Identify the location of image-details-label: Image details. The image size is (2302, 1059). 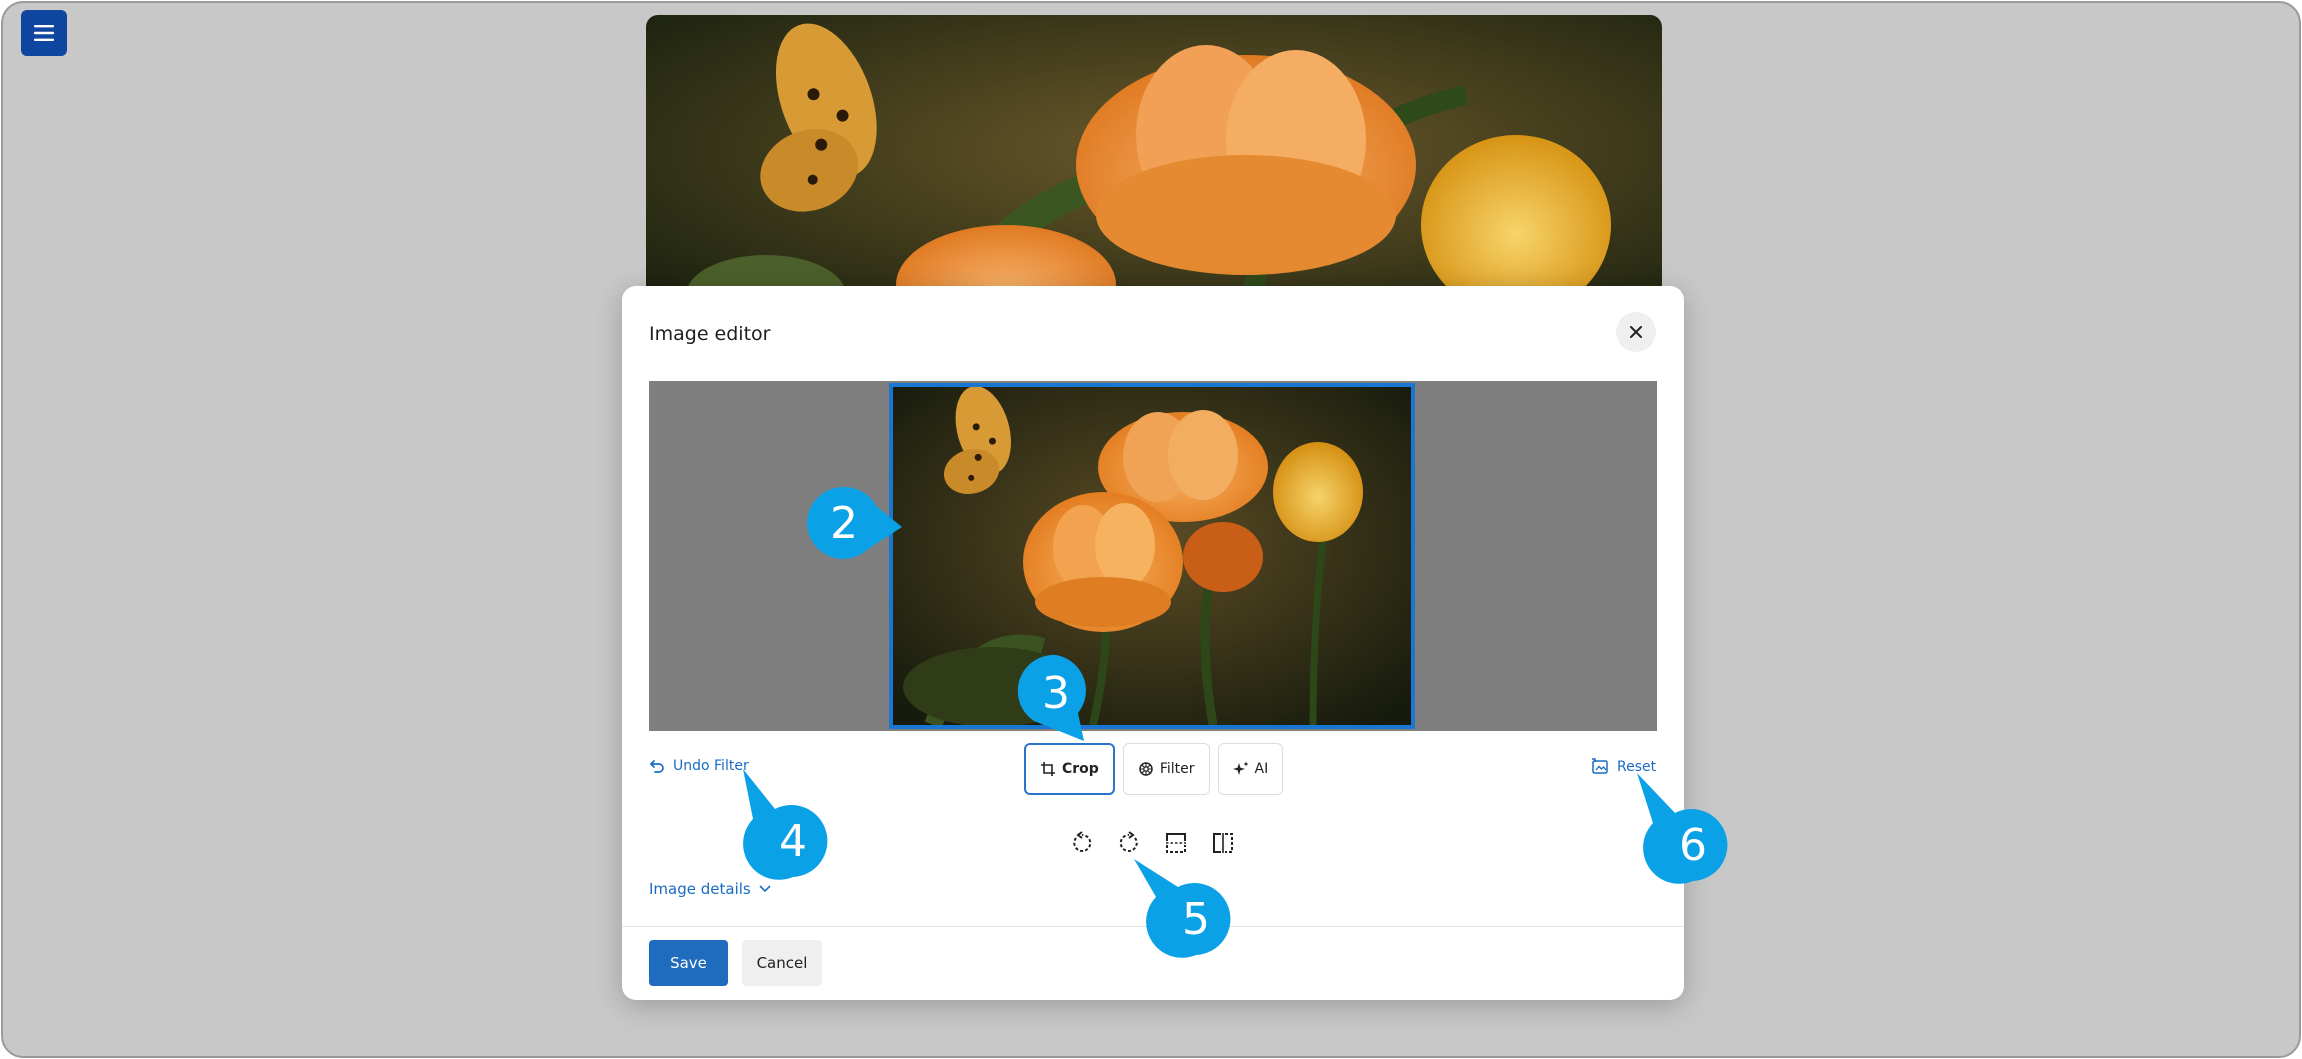
(700, 889).